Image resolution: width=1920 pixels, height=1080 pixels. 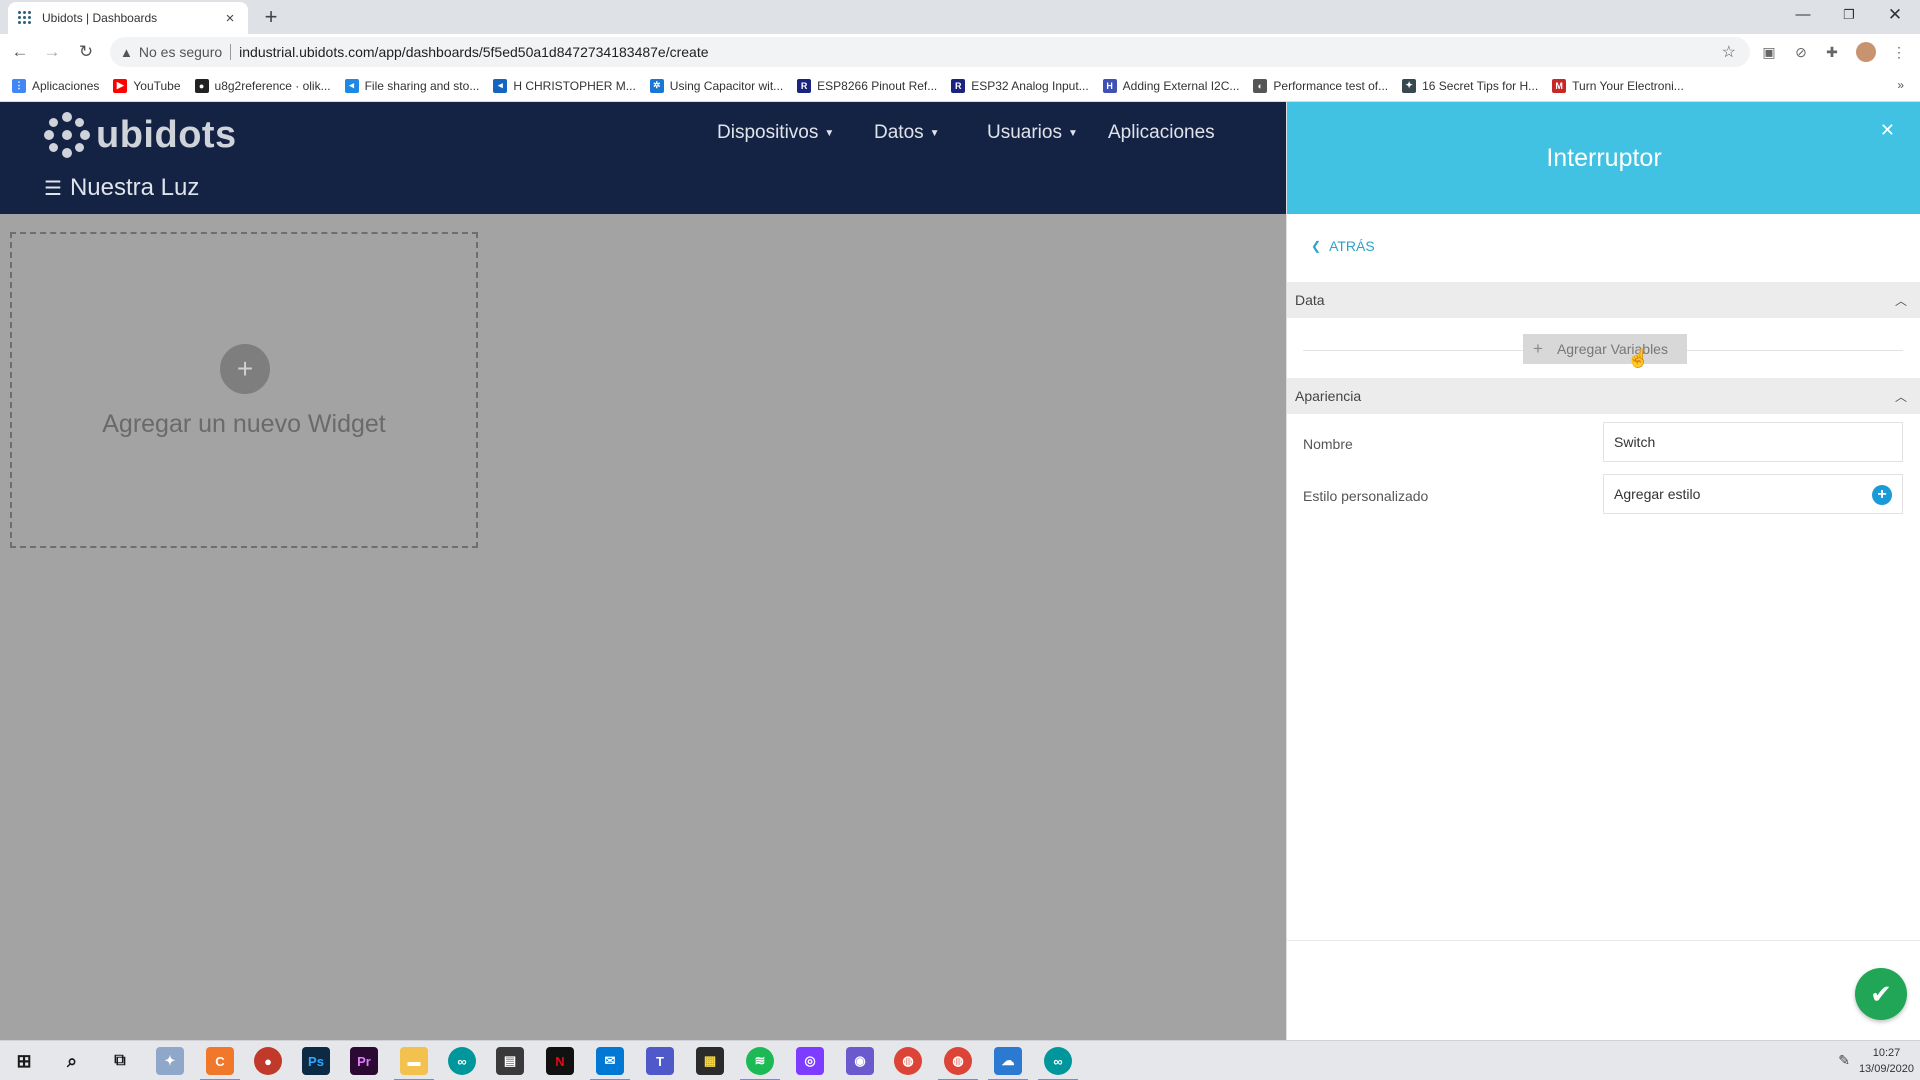 I want to click on appearance-section-header: Apariencia ︿, so click(x=1603, y=396).